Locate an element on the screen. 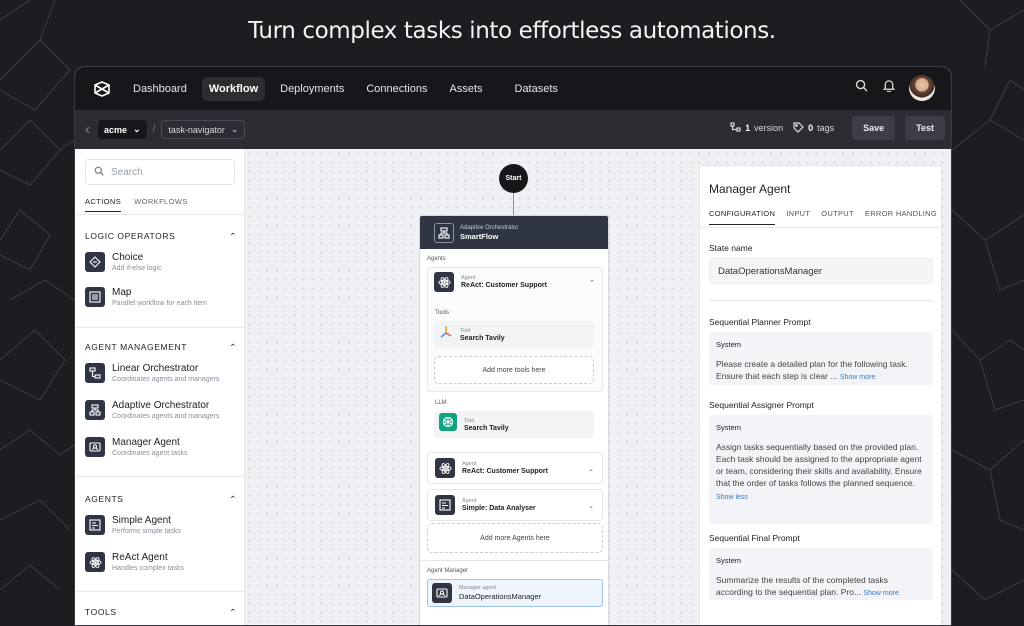 Image resolution: width=1024 pixels, height=626 pixels. tool-card-search-tavily: Tool Search Tavily is located at coordinates (514, 334).